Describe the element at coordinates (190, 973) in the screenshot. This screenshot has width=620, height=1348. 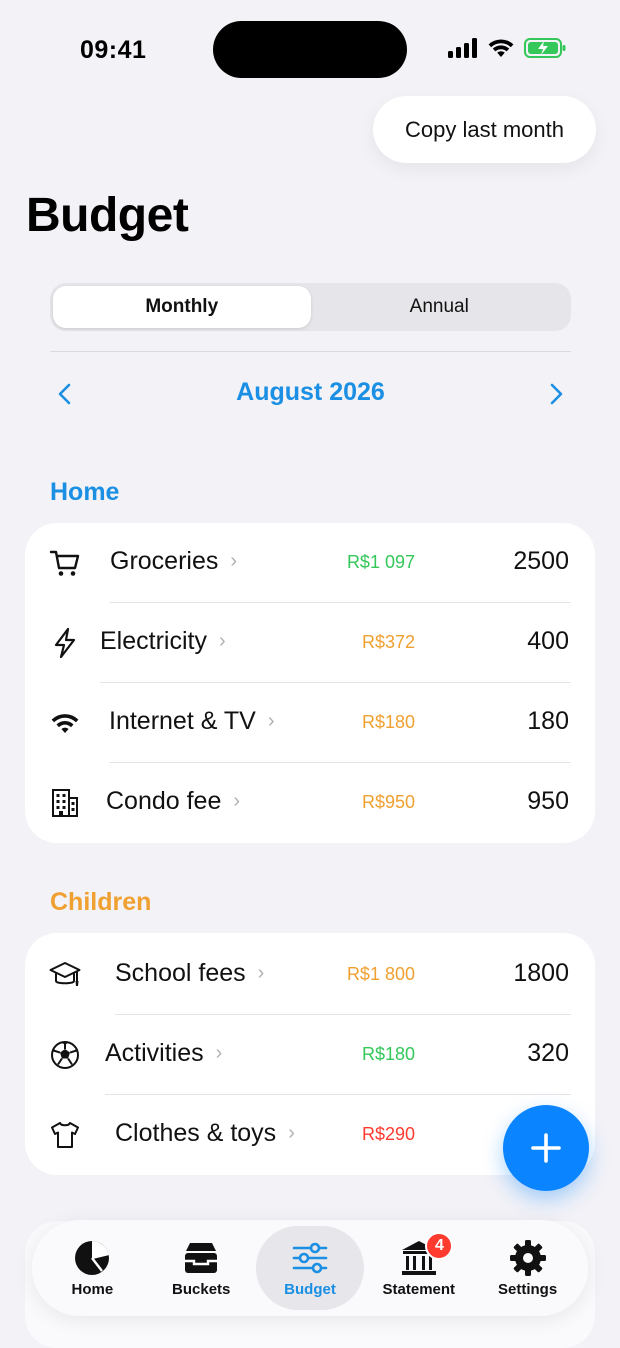
I see `budget-row-label: School fees ›` at that location.